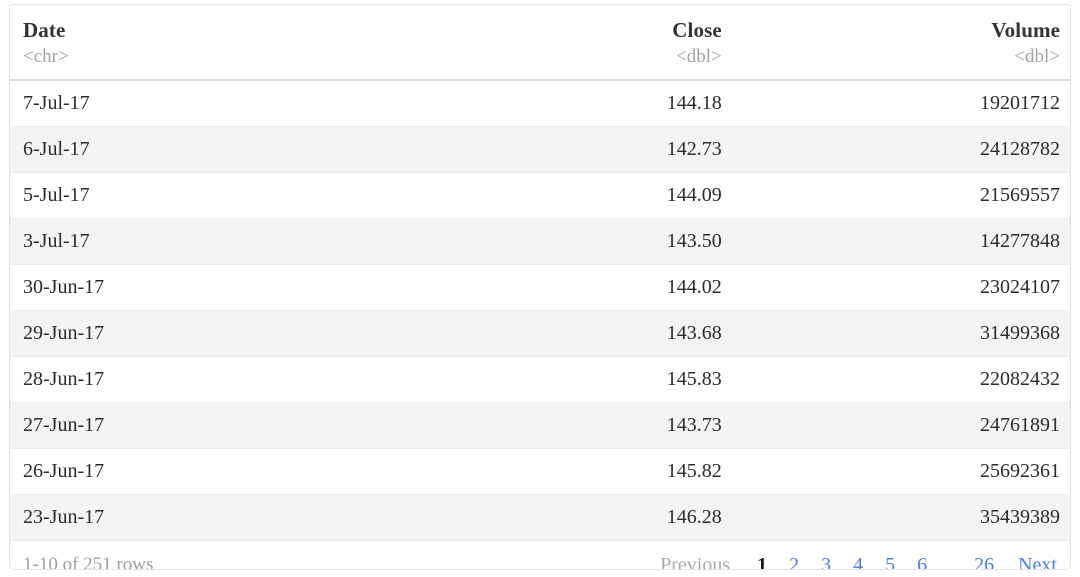  I want to click on column-header-close-label: Close, so click(697, 30).